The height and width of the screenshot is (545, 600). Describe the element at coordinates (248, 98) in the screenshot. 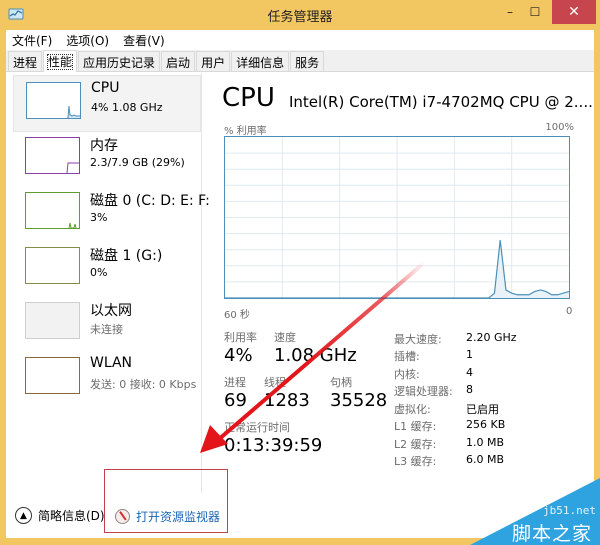

I see `resource-title: CPU` at that location.